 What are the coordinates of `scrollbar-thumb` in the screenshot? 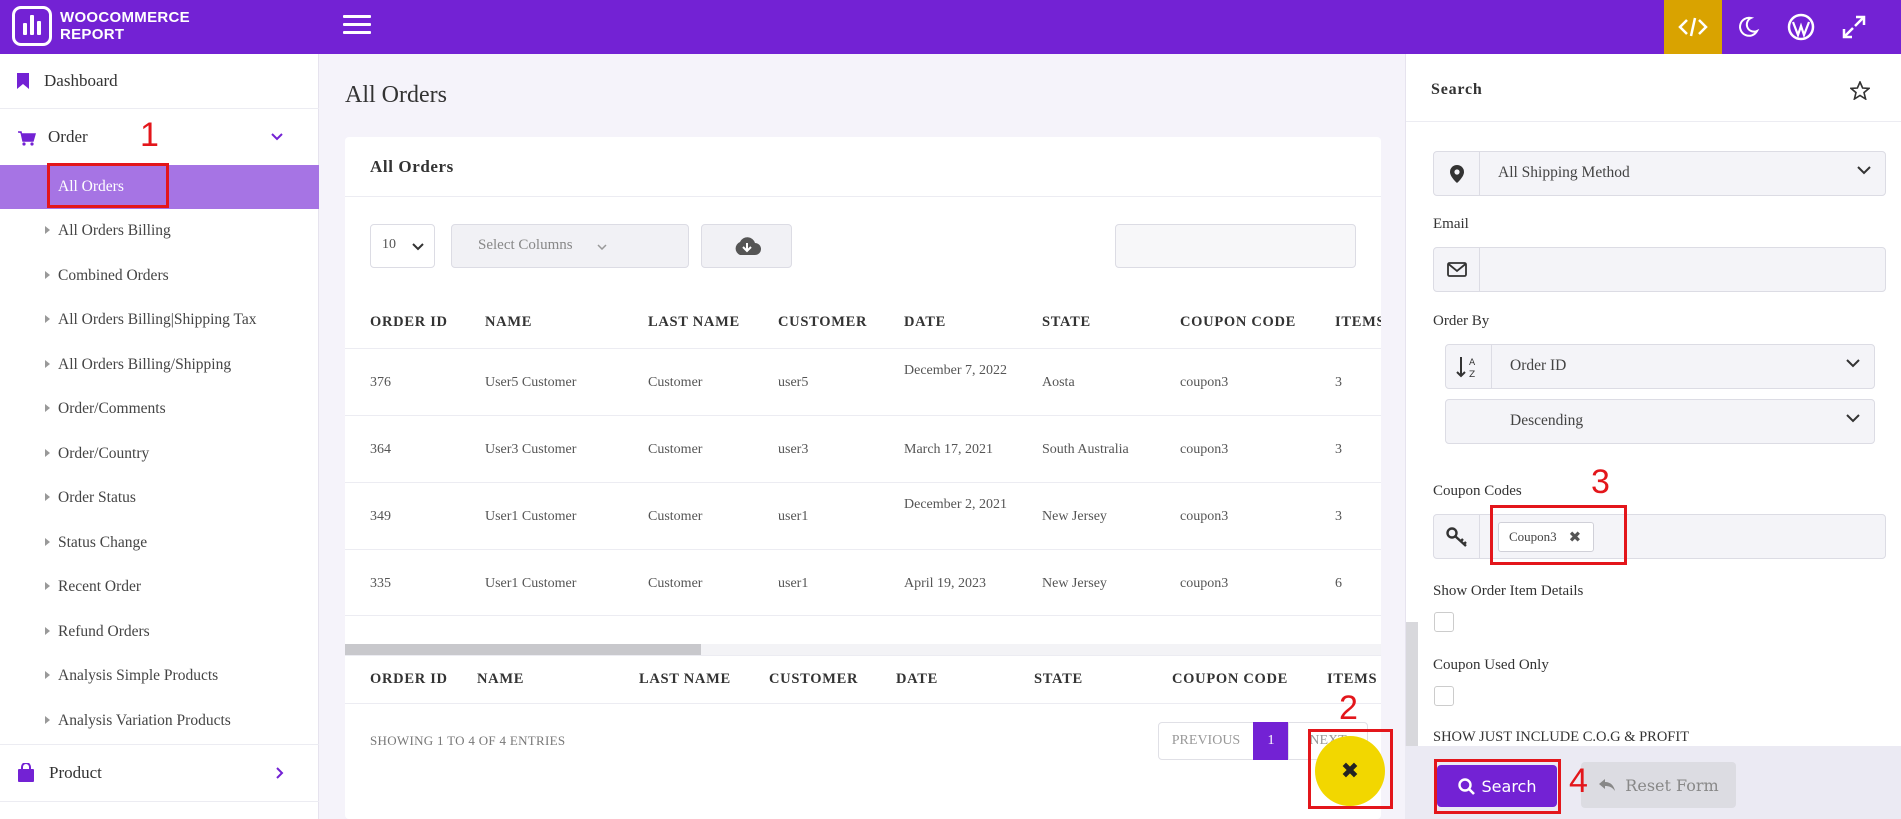 It's located at (523, 649).